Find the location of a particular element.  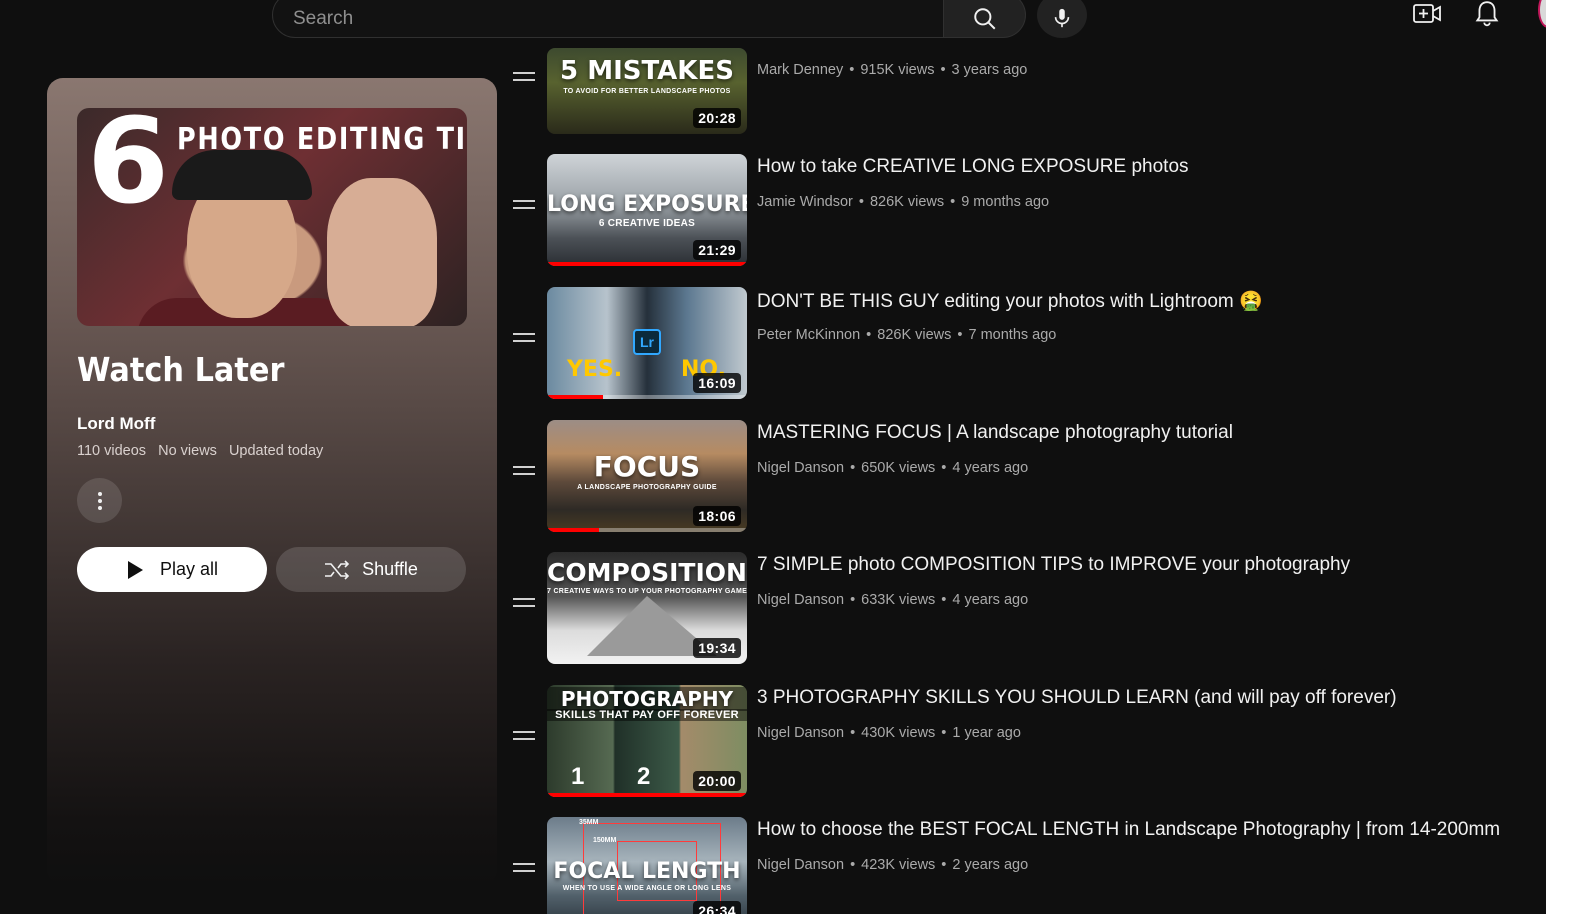

thumb-yes-label: YES. is located at coordinates (595, 369).